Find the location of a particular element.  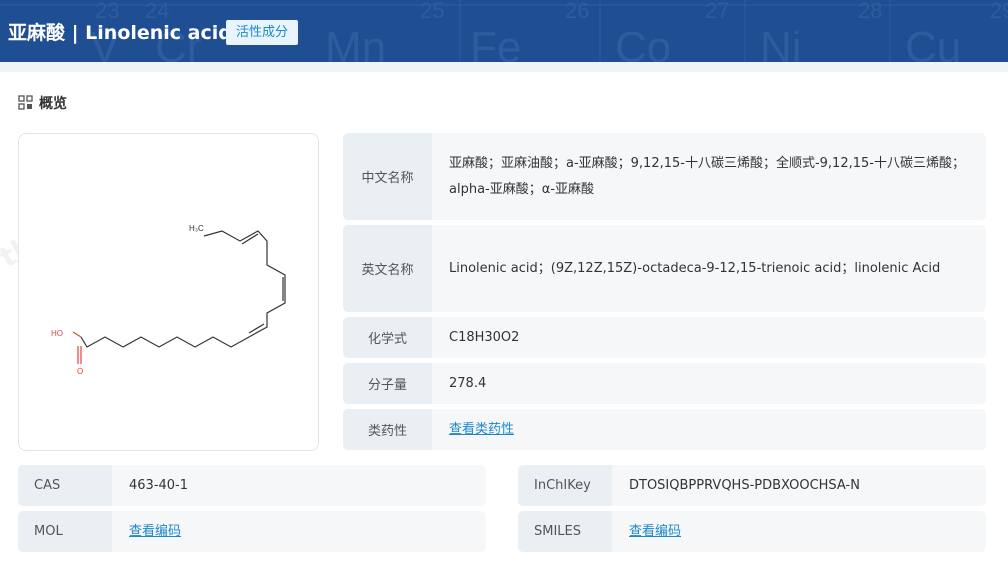

identifier-row-smiles: SMILES 查看编码 is located at coordinates (752, 531).